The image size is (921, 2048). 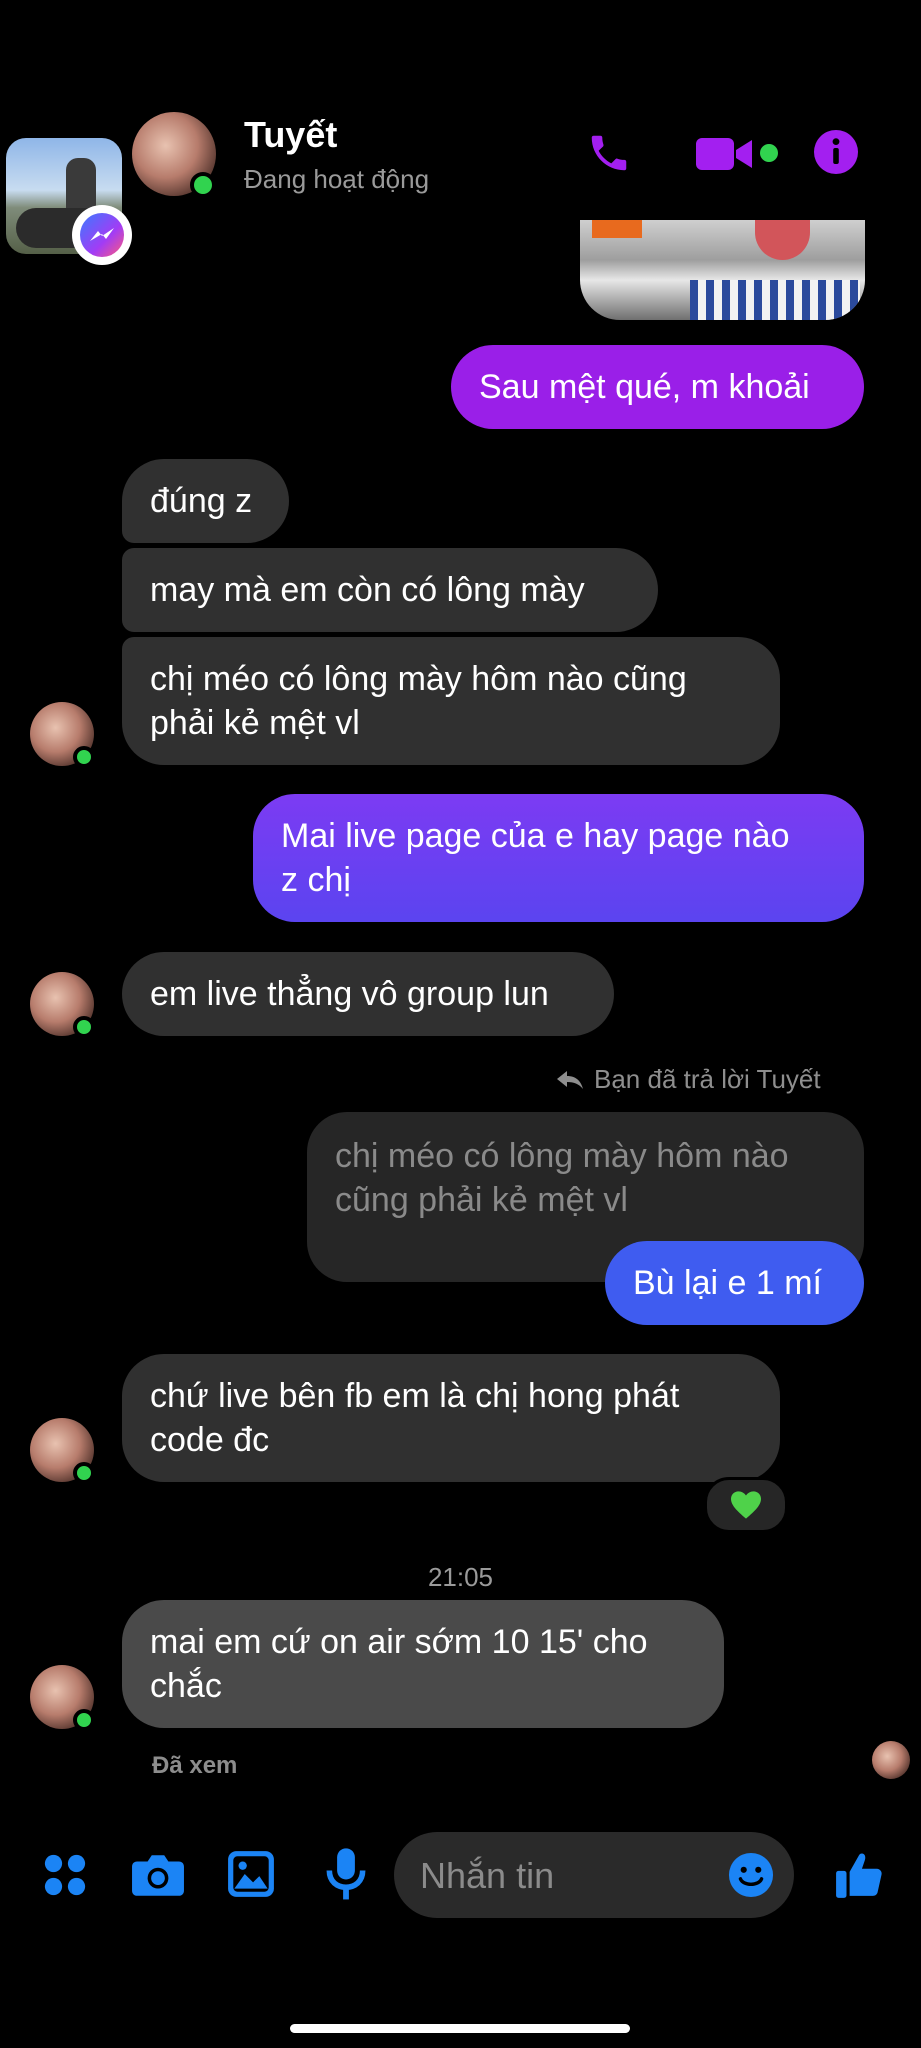 What do you see at coordinates (775, 300) in the screenshot?
I see `image-striped-fabric` at bounding box center [775, 300].